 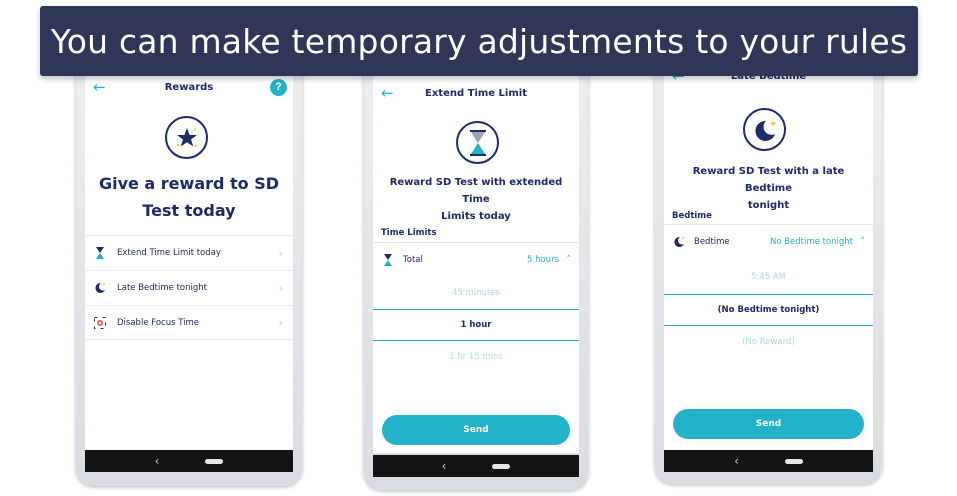 I want to click on star-badge-icon, so click(x=186, y=137).